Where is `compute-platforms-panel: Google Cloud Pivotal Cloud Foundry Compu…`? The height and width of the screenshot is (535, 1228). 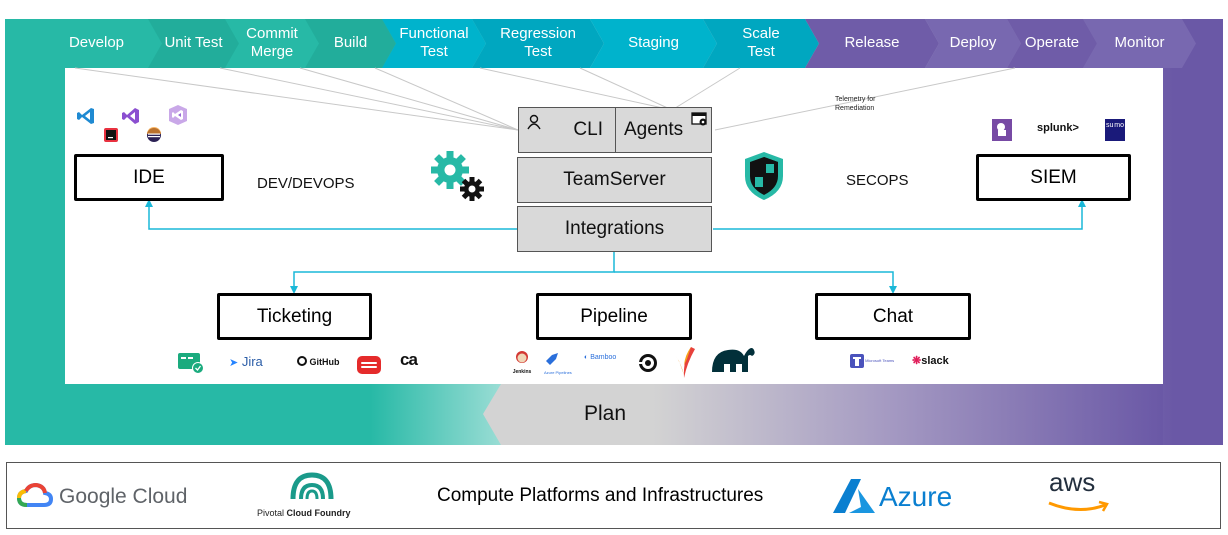 compute-platforms-panel: Google Cloud Pivotal Cloud Foundry Compu… is located at coordinates (613, 495).